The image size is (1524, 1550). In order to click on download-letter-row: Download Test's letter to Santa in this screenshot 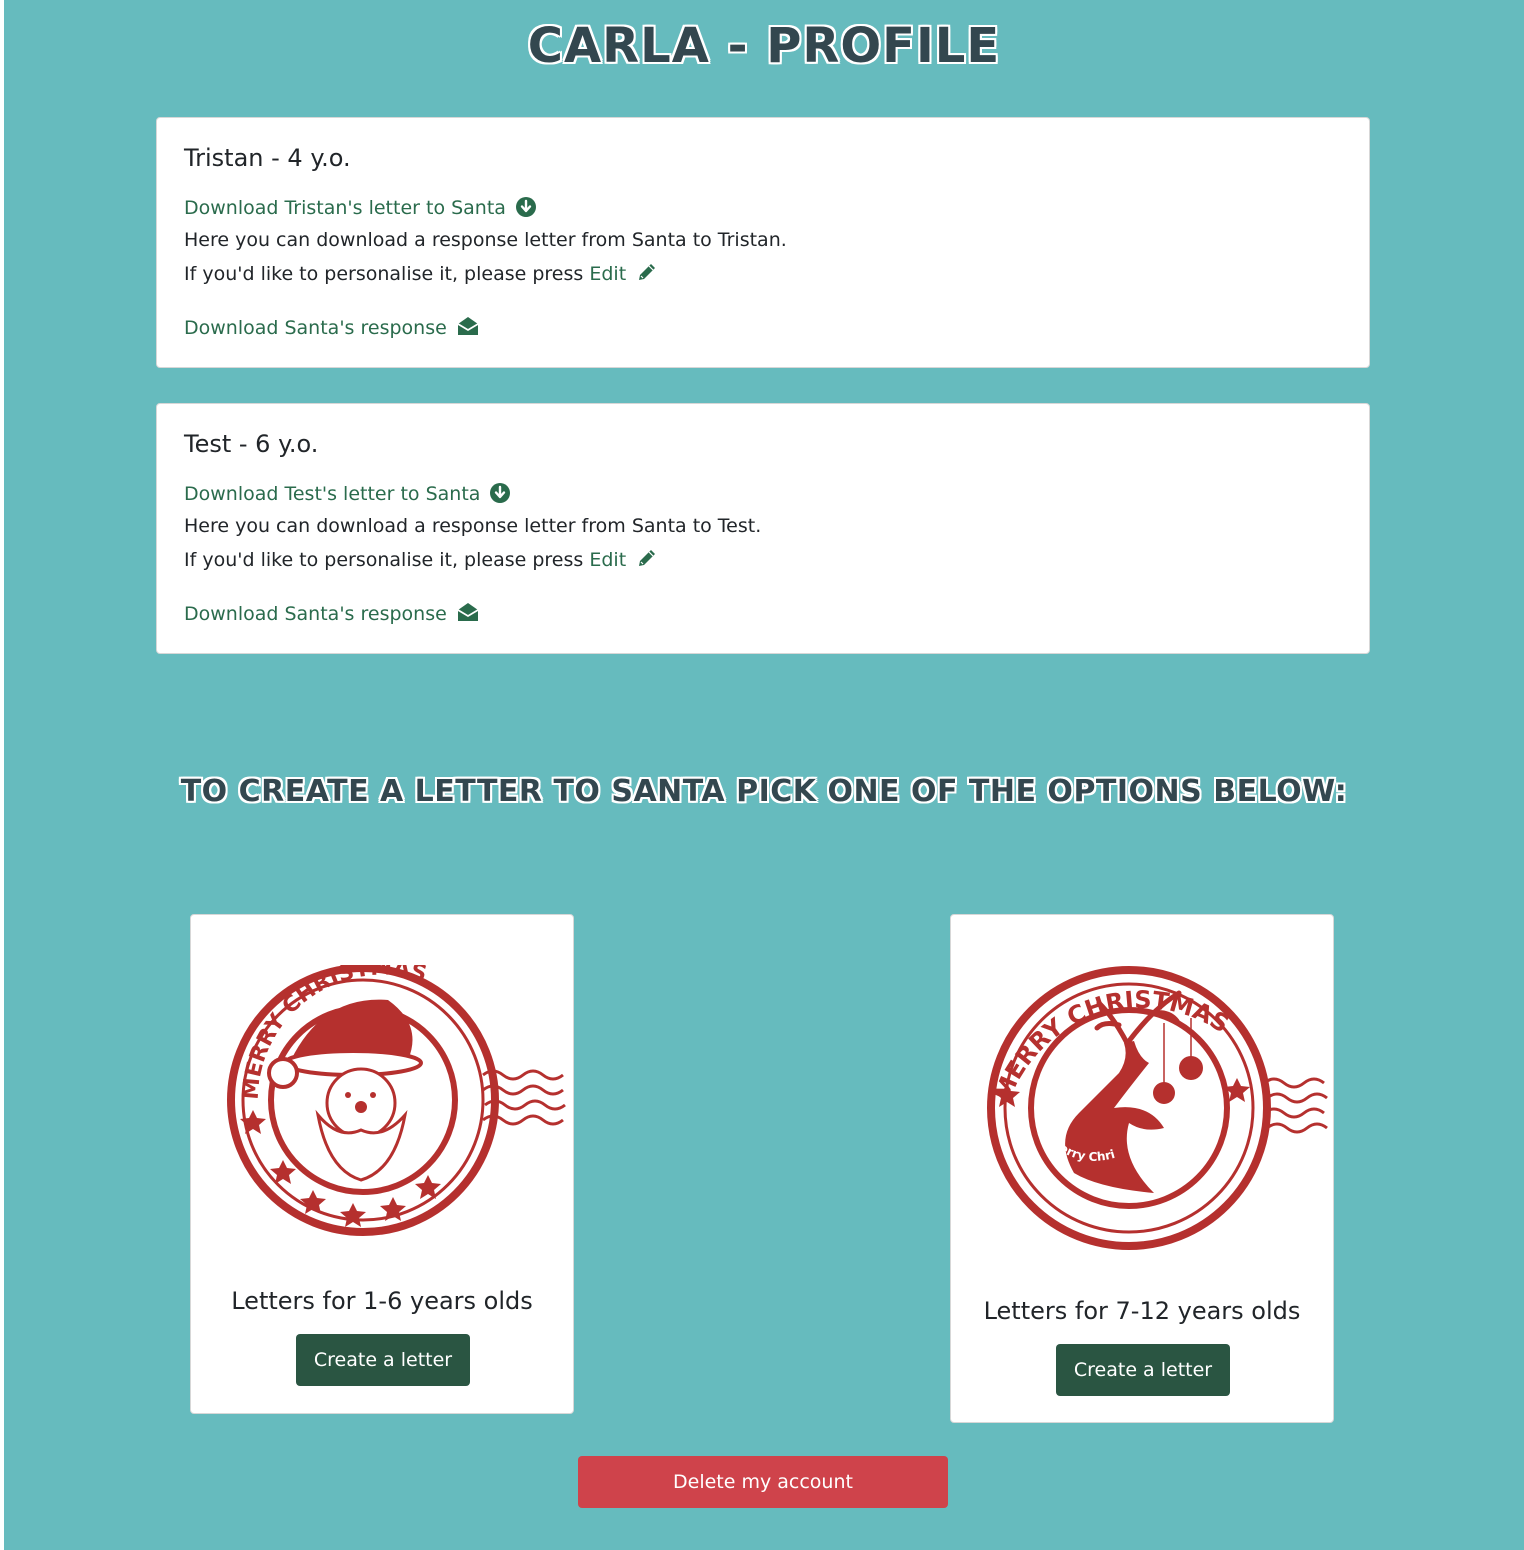, I will do `click(347, 495)`.